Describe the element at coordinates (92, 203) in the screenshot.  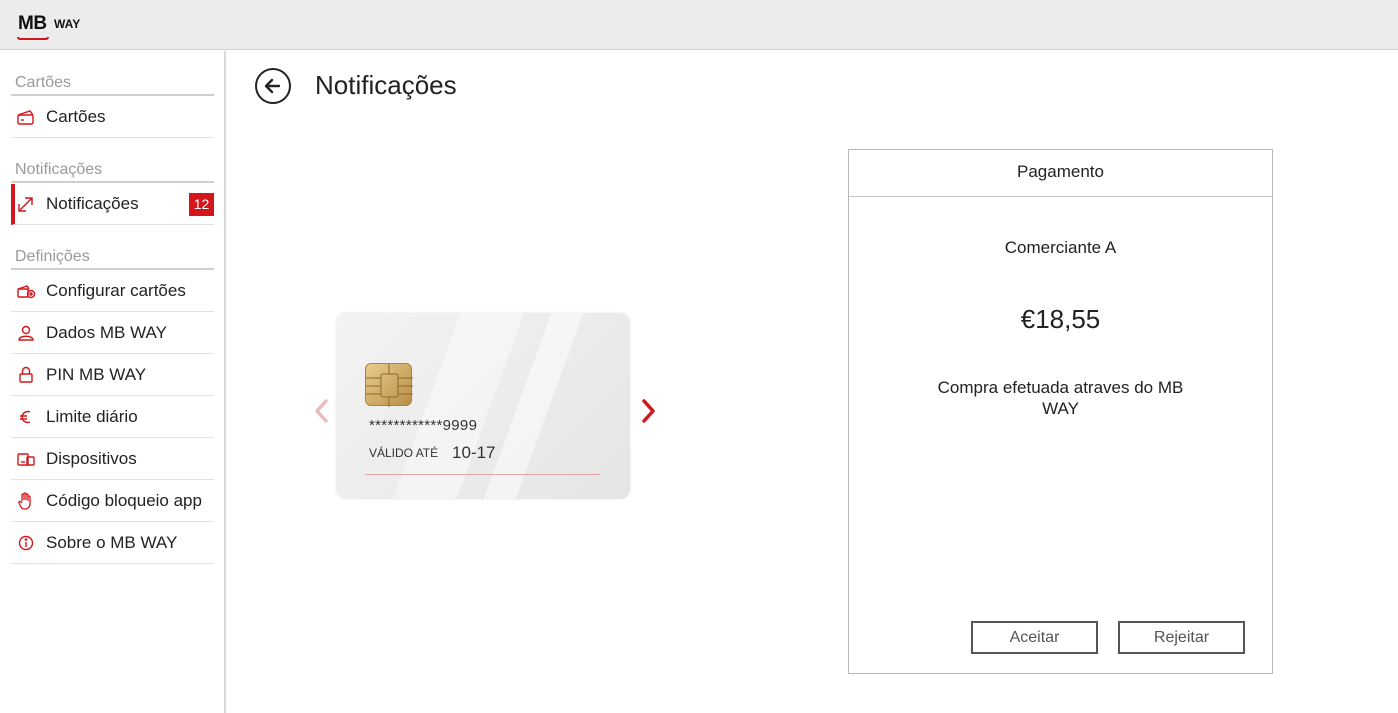
I see `sidebar-item-label: Notificações` at that location.